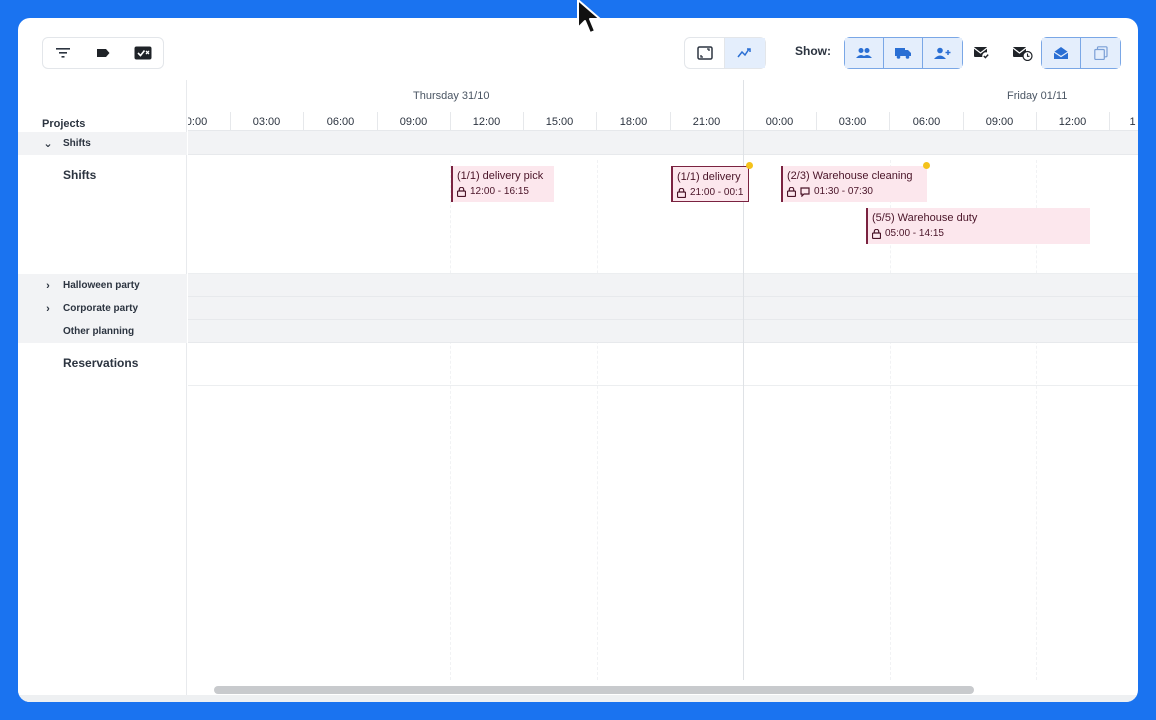  What do you see at coordinates (710, 184) in the screenshot?
I see `shift-block: (1/1) delivery 21:00 - 00:1` at bounding box center [710, 184].